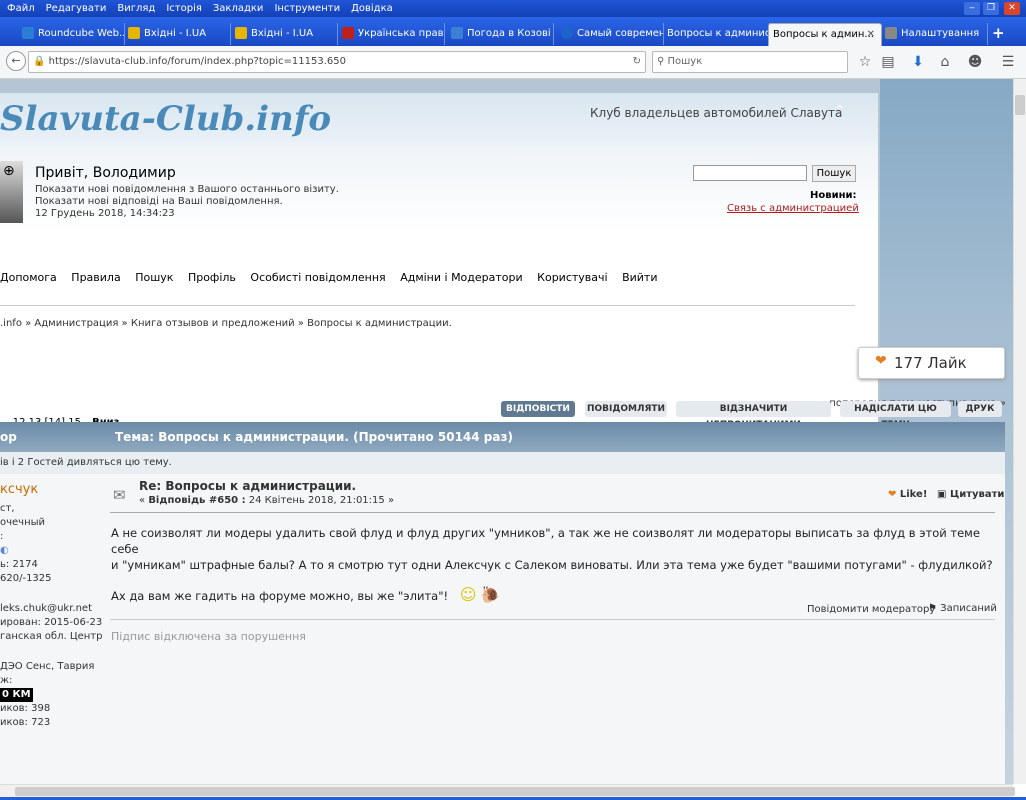 This screenshot has width=1026, height=800. What do you see at coordinates (750, 62) in the screenshot?
I see `search-input: ⚲ Пошук` at bounding box center [750, 62].